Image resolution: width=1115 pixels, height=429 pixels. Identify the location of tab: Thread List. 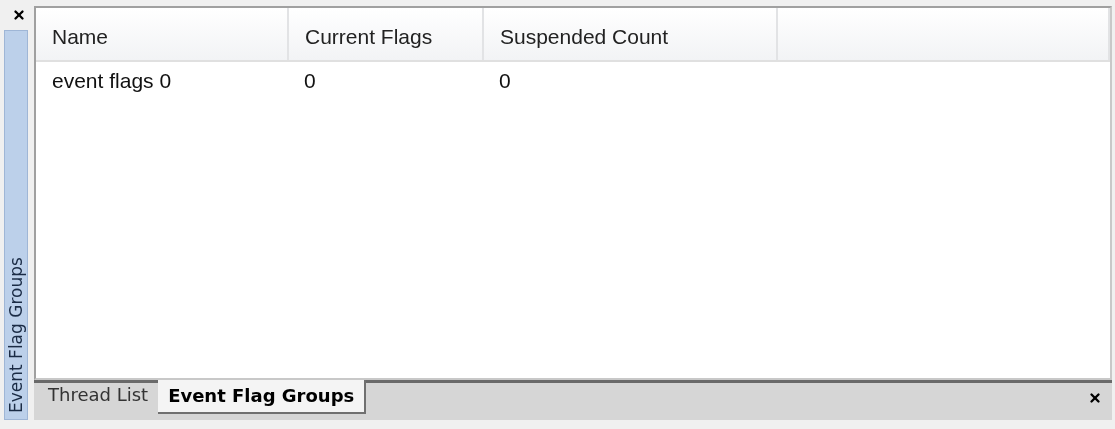
(98, 395).